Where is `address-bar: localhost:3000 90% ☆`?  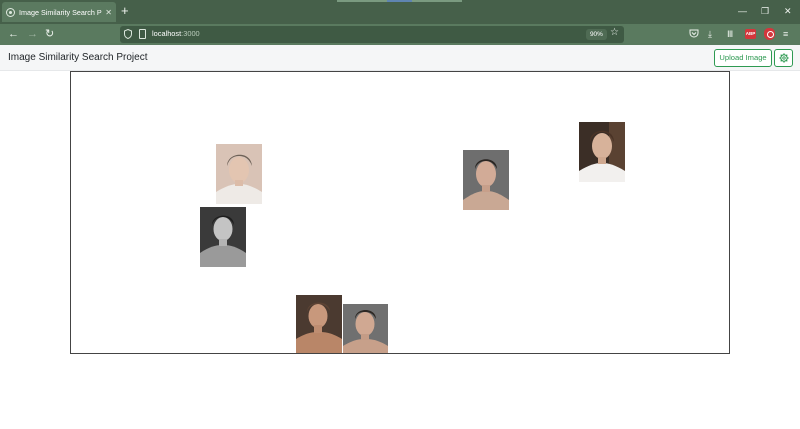 address-bar: localhost:3000 90% ☆ is located at coordinates (372, 34).